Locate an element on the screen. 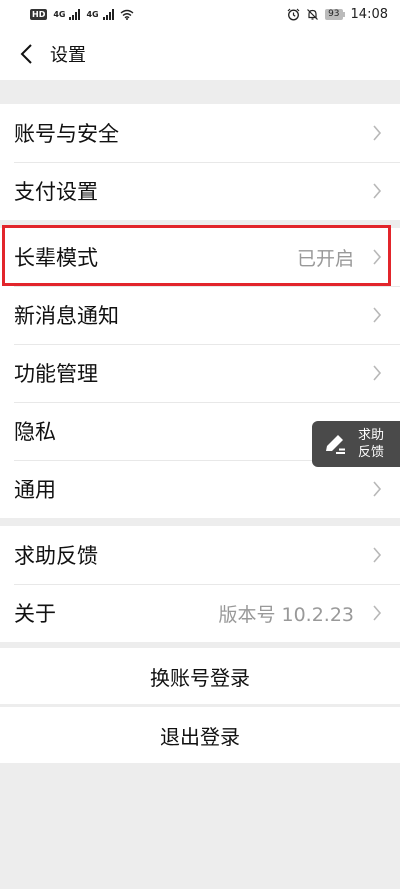  row-value: 已开启 is located at coordinates (325, 258).